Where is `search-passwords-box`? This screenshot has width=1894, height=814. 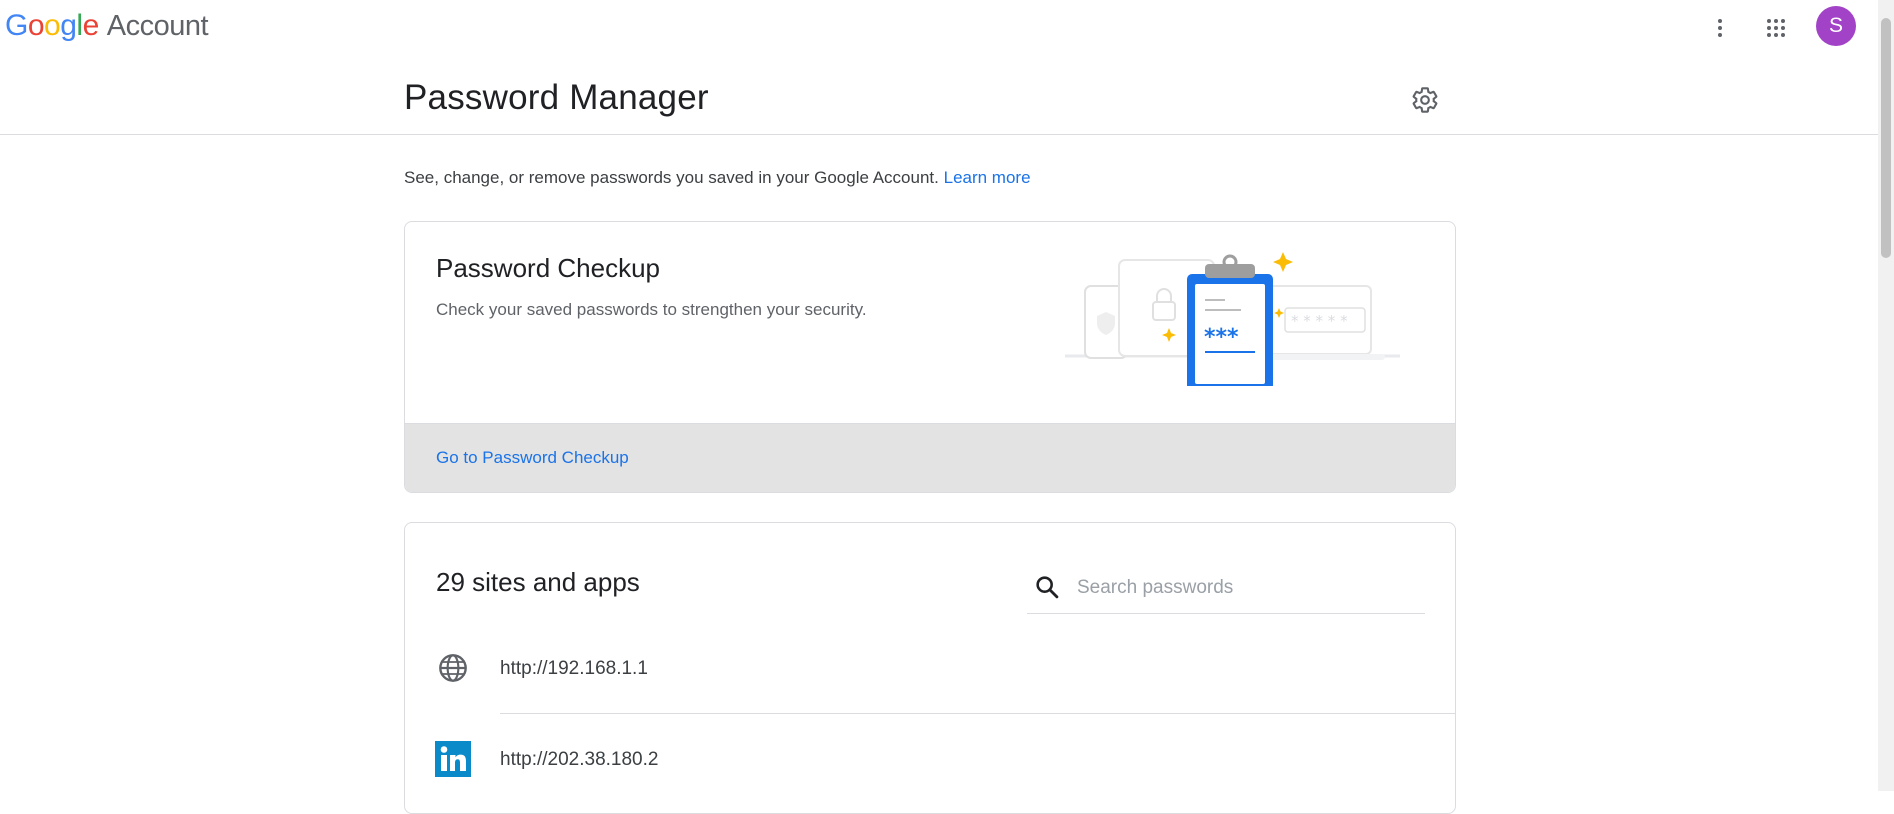 search-passwords-box is located at coordinates (1226, 588).